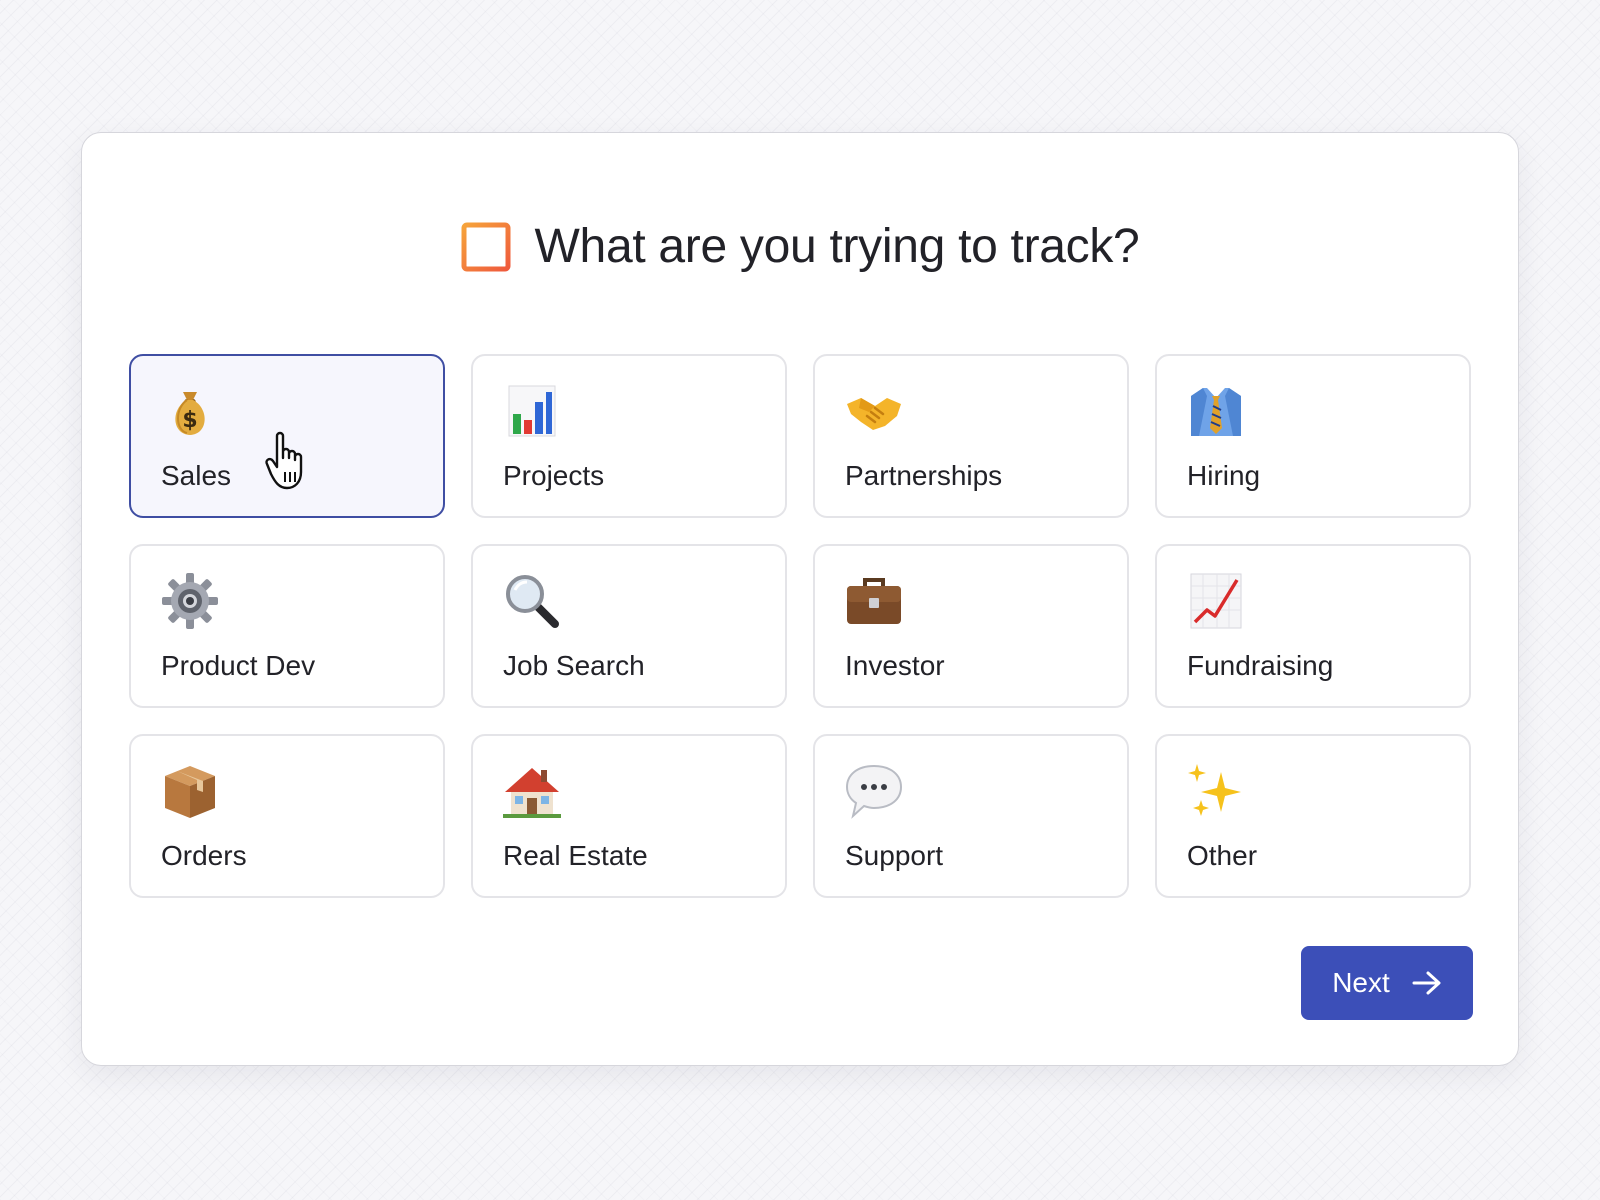 This screenshot has height=1200, width=1600. I want to click on option-label: Other, so click(1222, 855).